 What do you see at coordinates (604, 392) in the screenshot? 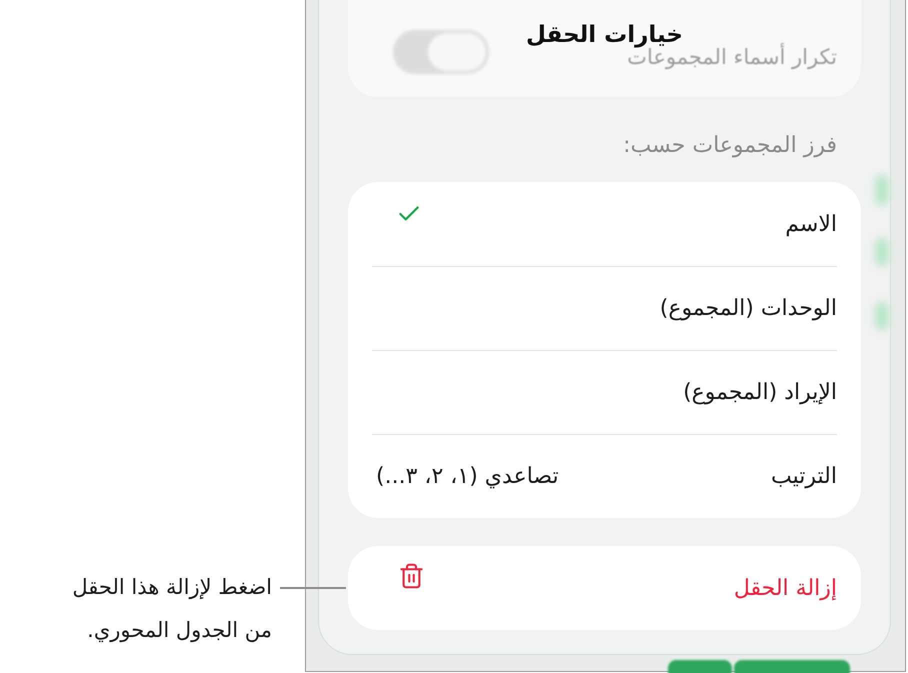
I see `sort-option: الإيراد (المجموع)` at bounding box center [604, 392].